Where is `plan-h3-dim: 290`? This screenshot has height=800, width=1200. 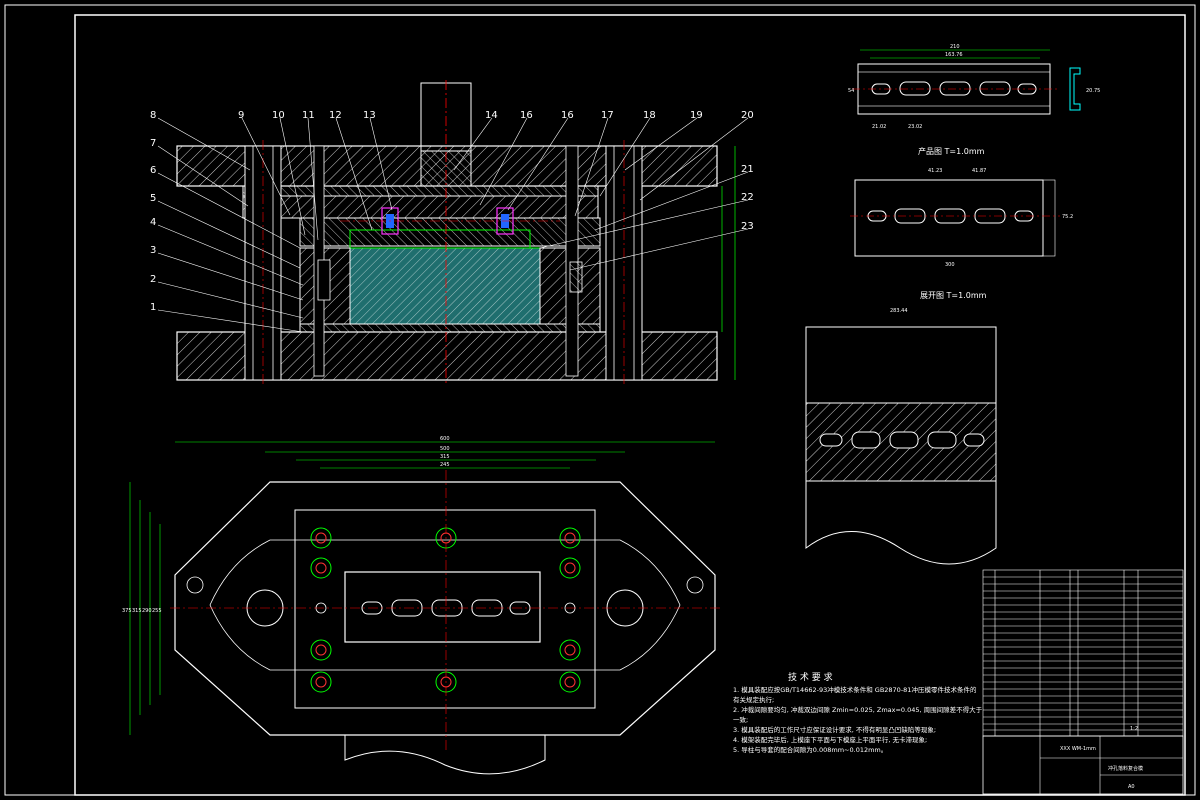
plan-h3-dim: 290 is located at coordinates (147, 611).